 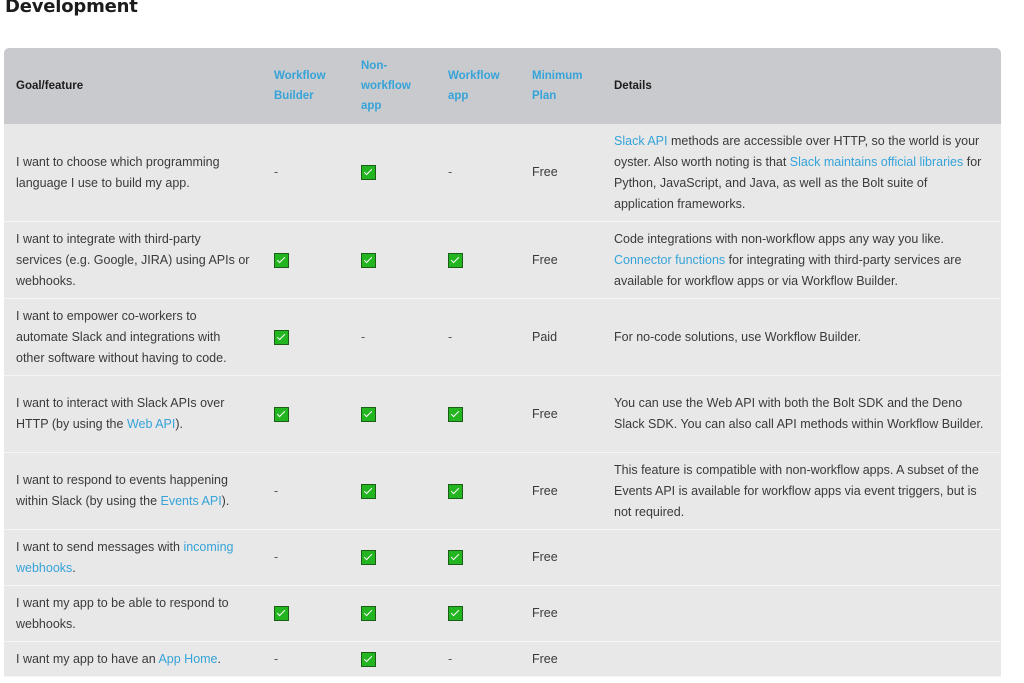 I want to click on official-libraries-link: Slack maintains official libraries, so click(x=876, y=162).